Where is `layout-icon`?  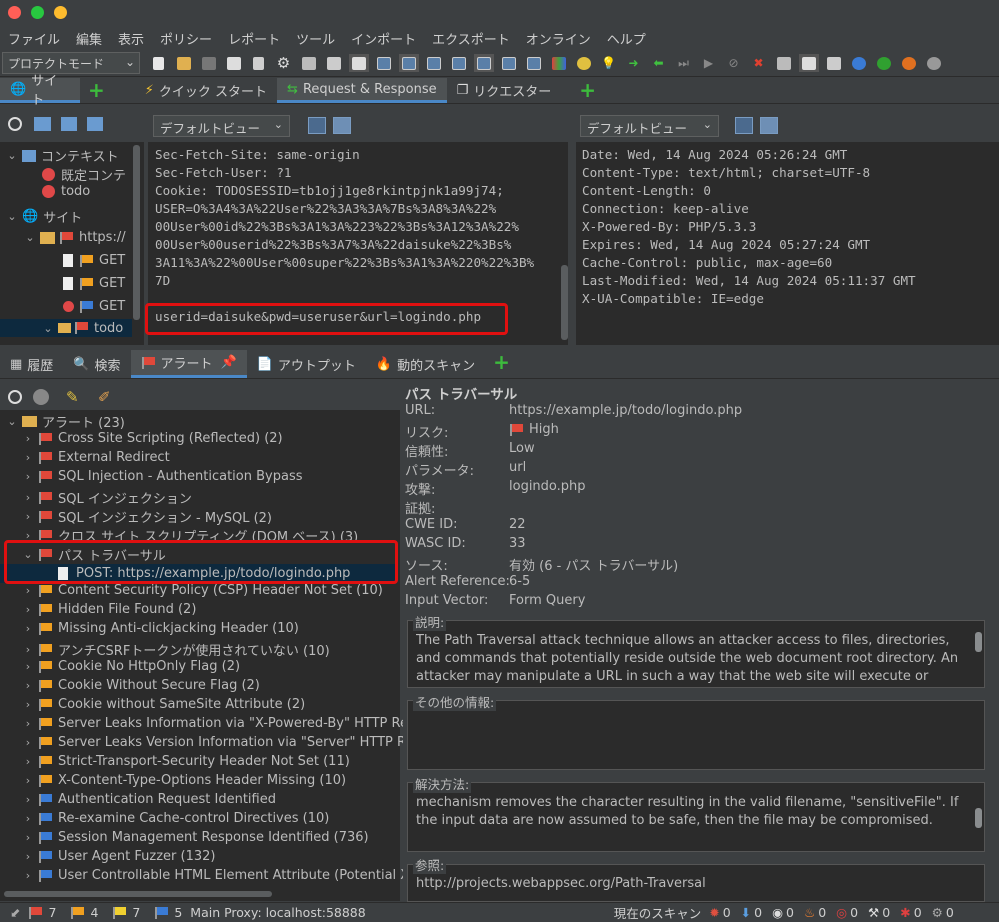
layout-icon is located at coordinates (309, 63).